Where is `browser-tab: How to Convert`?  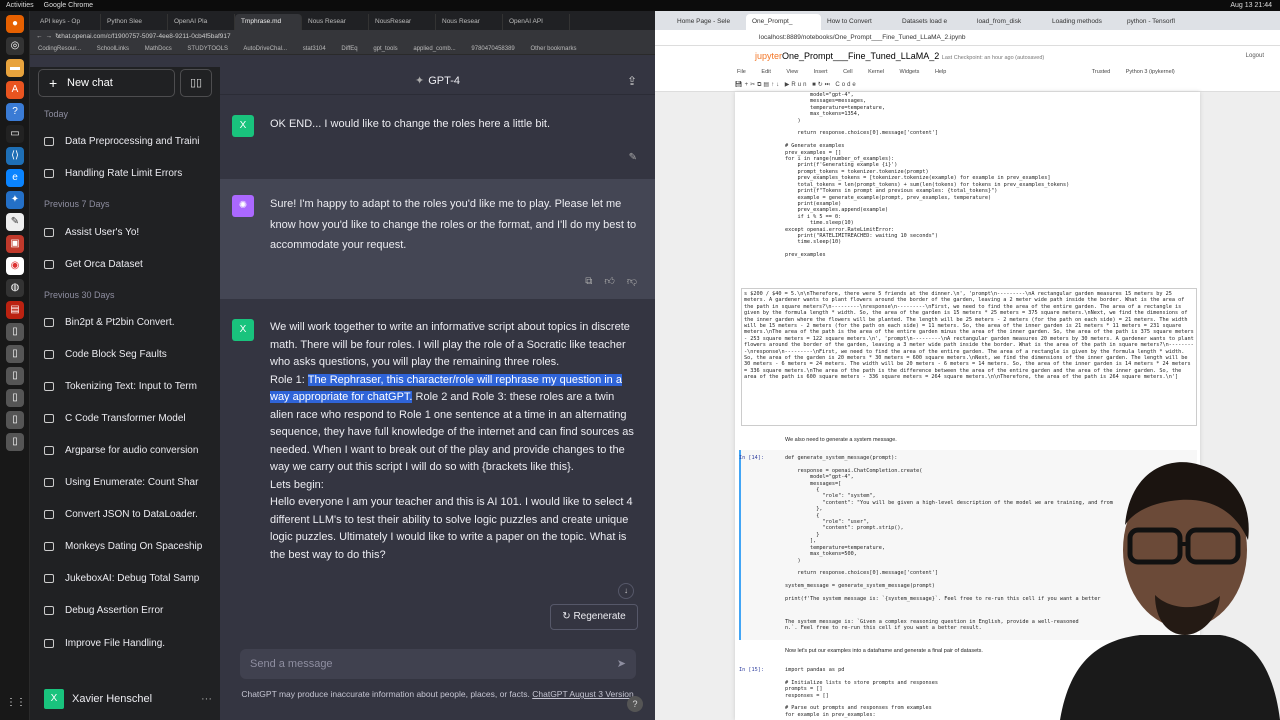
browser-tab: How to Convert is located at coordinates (858, 22).